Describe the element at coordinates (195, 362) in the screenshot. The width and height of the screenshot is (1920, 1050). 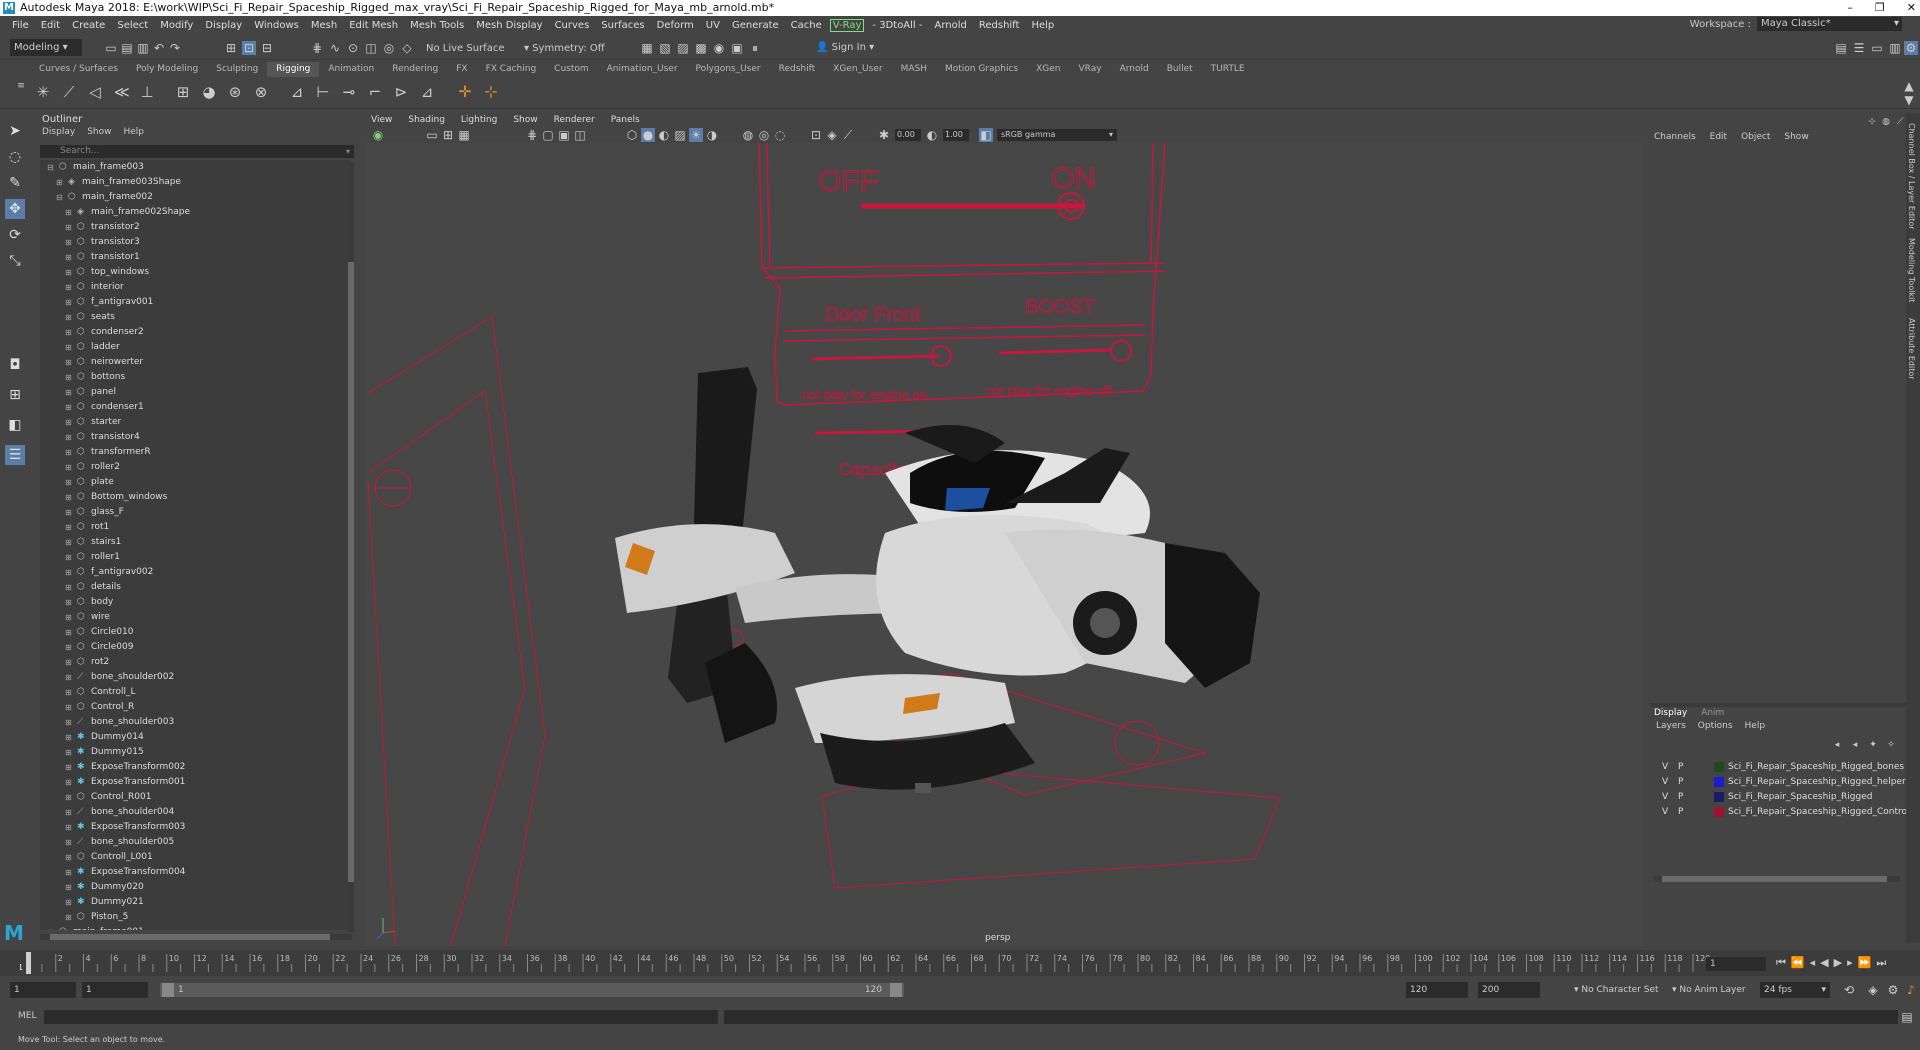
I see `outliner-item: ⊞ ⬡ neirowerter` at that location.